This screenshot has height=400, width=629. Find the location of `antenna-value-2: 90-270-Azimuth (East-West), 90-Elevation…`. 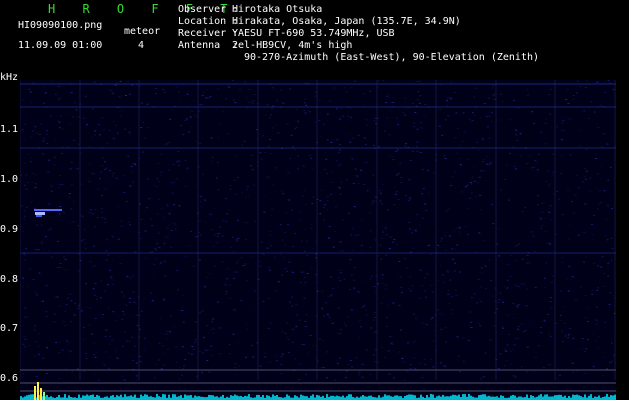

antenna-value-2: 90-270-Azimuth (East-West), 90-Elevation… is located at coordinates (392, 57).